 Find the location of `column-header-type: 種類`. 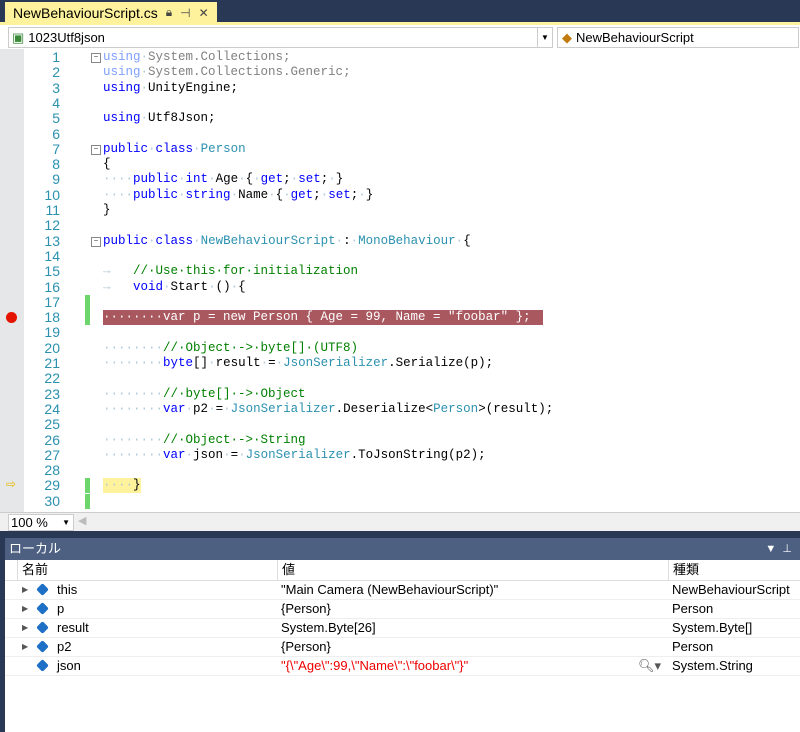

column-header-type: 種類 is located at coordinates (734, 570).